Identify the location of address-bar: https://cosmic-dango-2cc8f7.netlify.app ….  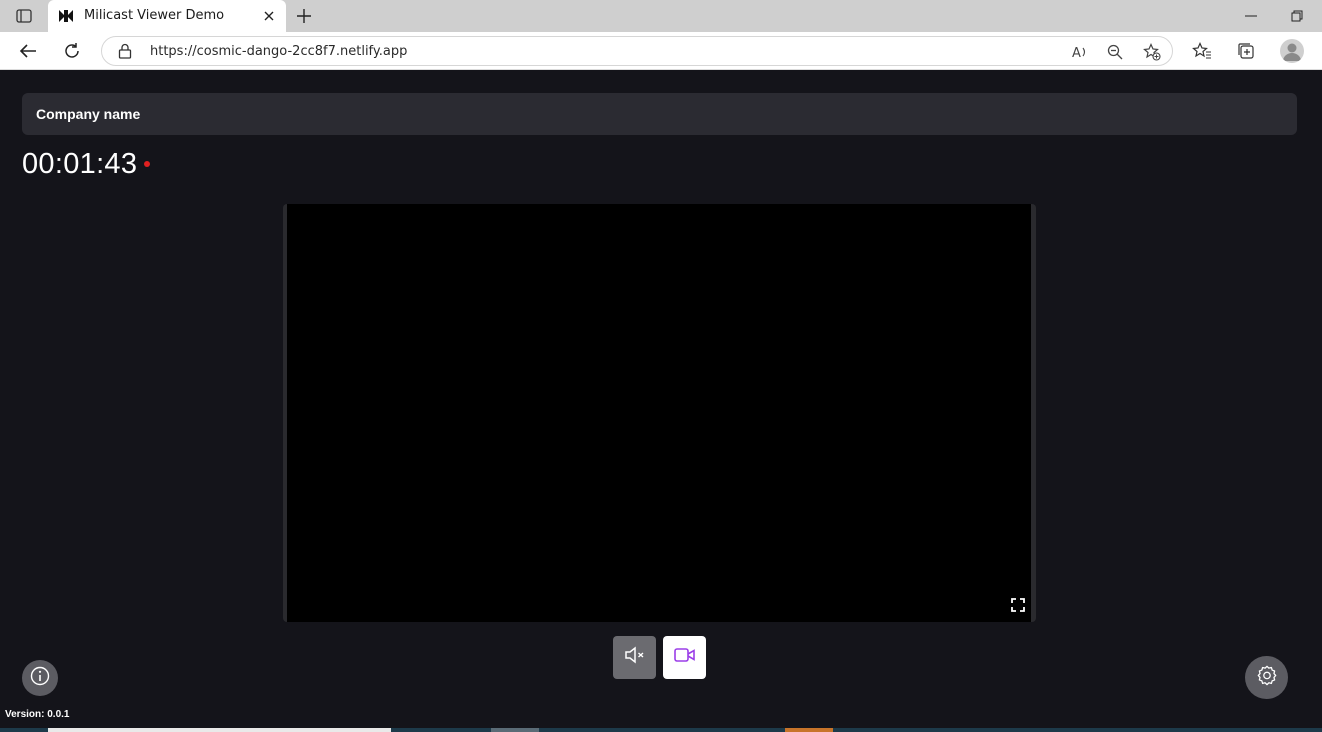
(637, 51).